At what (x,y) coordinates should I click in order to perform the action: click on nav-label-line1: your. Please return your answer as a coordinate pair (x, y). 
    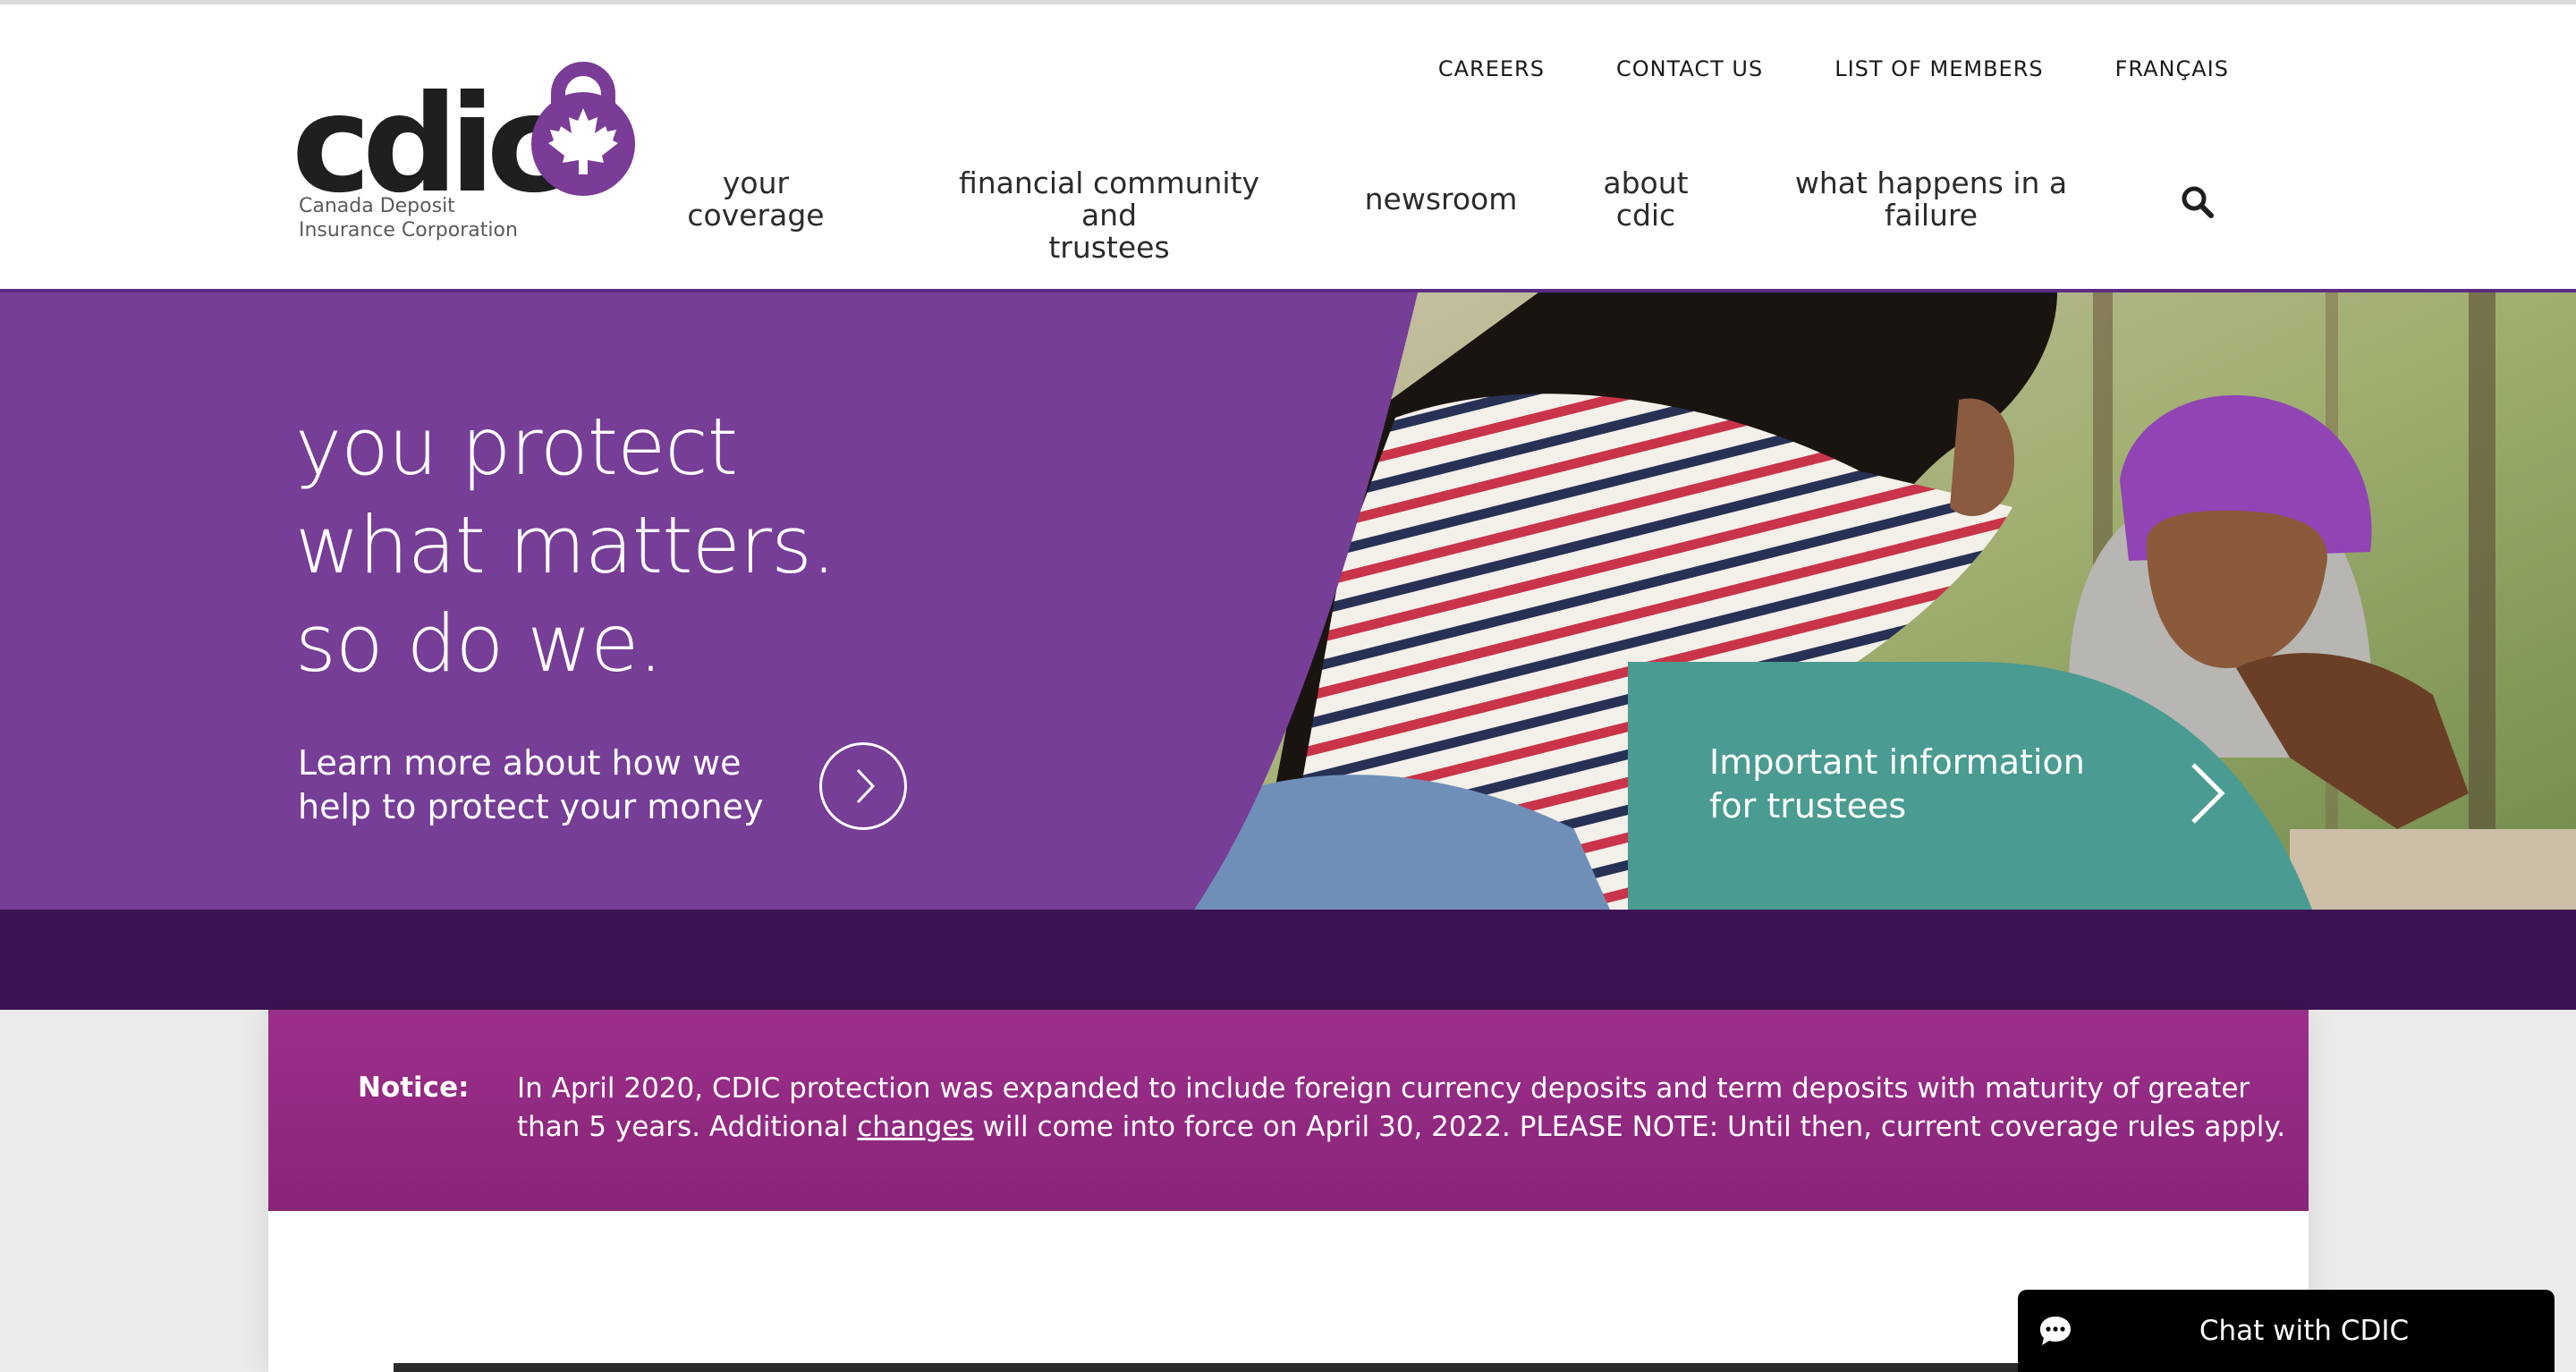
    Looking at the image, I should click on (756, 182).